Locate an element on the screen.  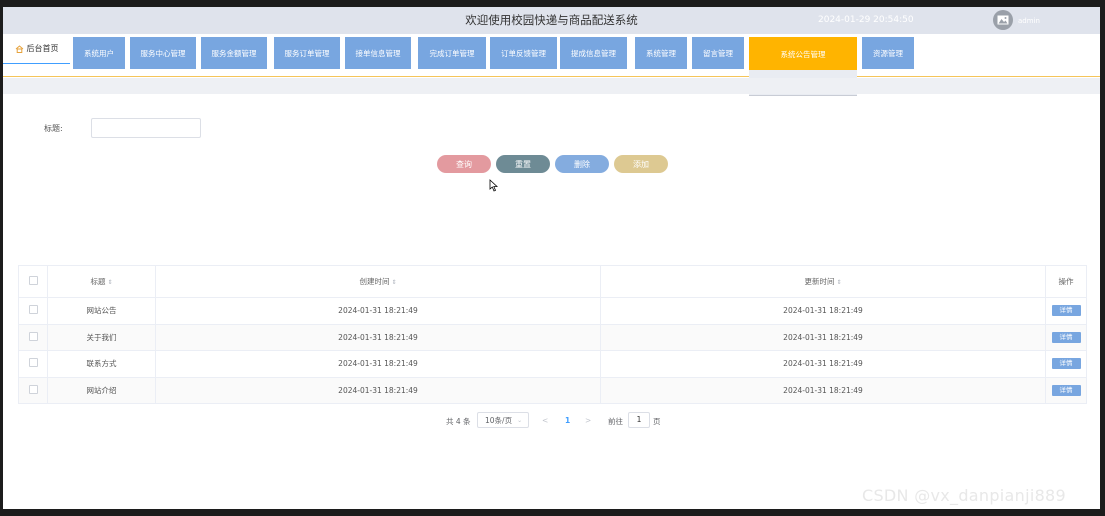
avatar is located at coordinates (1003, 20).